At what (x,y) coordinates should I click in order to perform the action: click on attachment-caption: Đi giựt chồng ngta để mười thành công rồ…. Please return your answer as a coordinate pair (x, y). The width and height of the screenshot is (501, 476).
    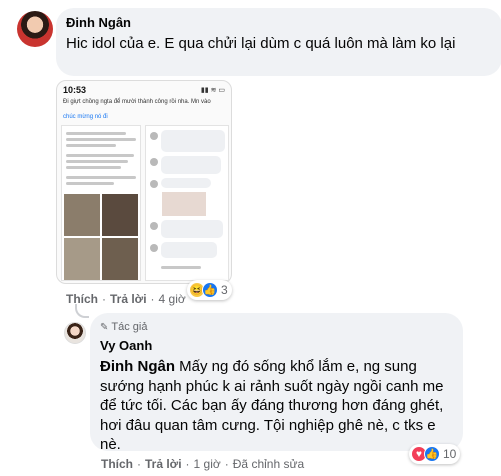
    Looking at the image, I should click on (137, 102).